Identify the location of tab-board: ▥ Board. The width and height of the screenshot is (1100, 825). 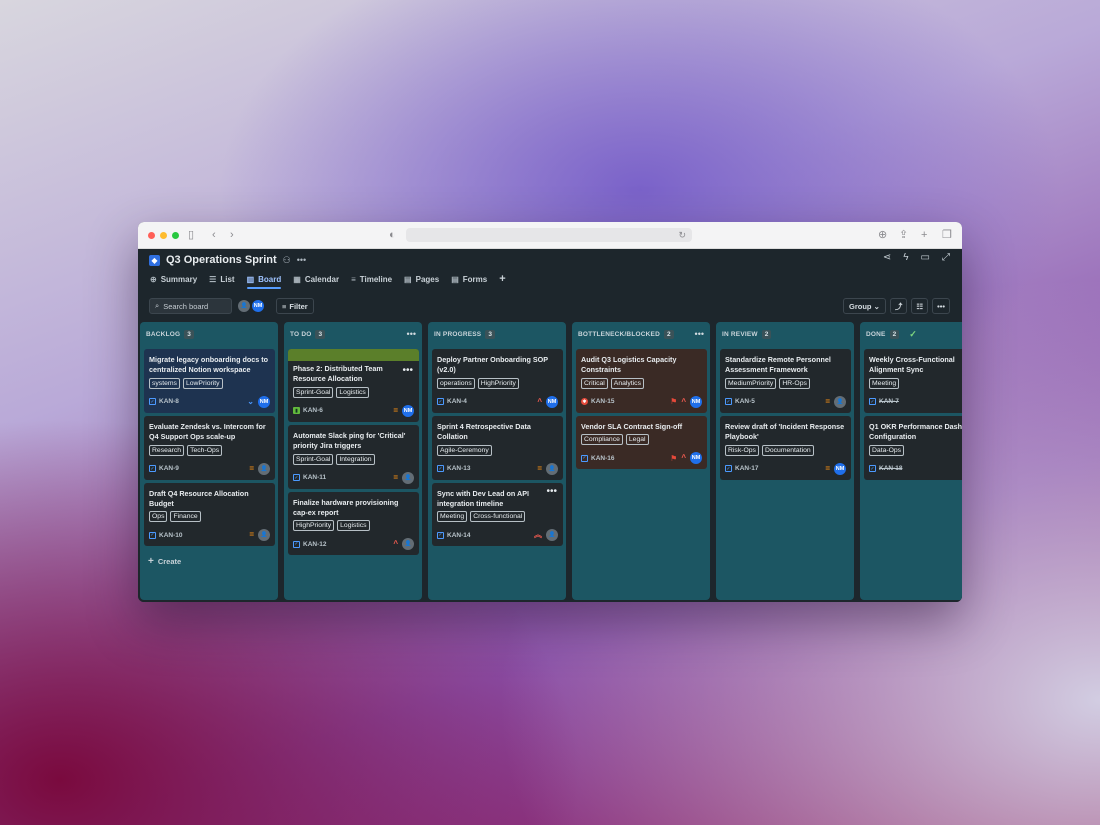
(263, 280).